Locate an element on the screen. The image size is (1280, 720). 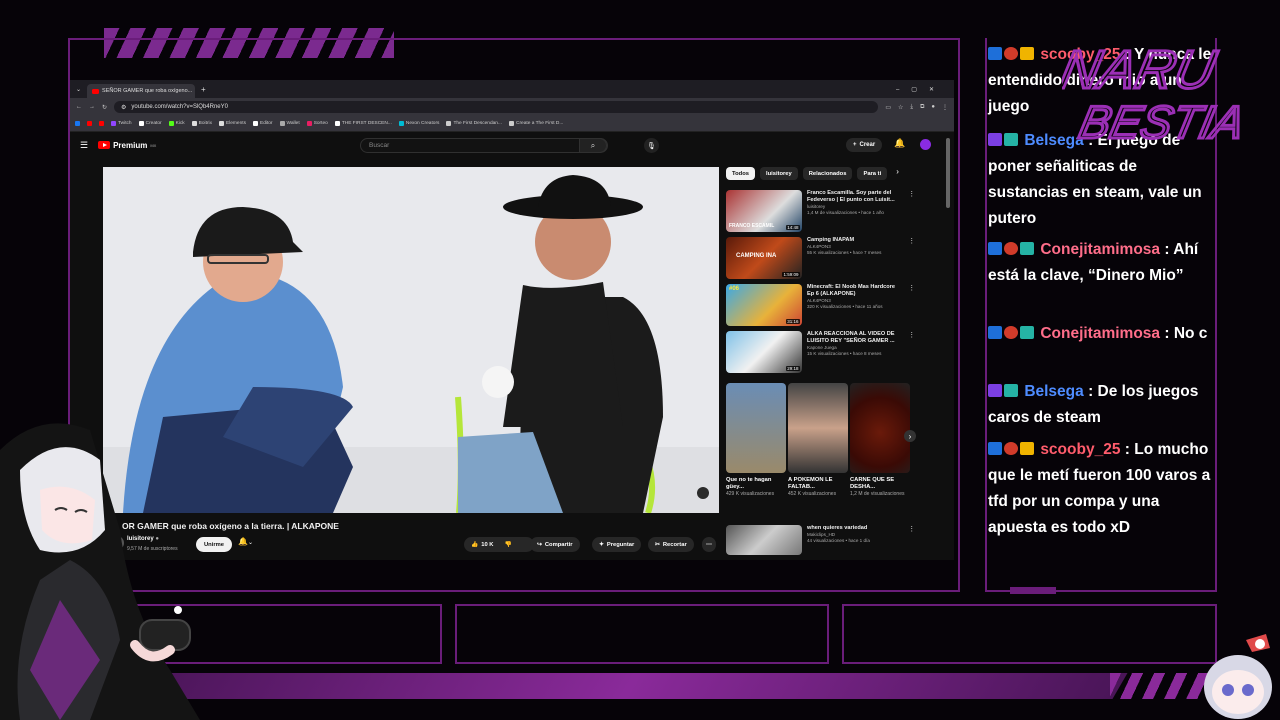
create-button: + Crear is located at coordinates (864, 145).